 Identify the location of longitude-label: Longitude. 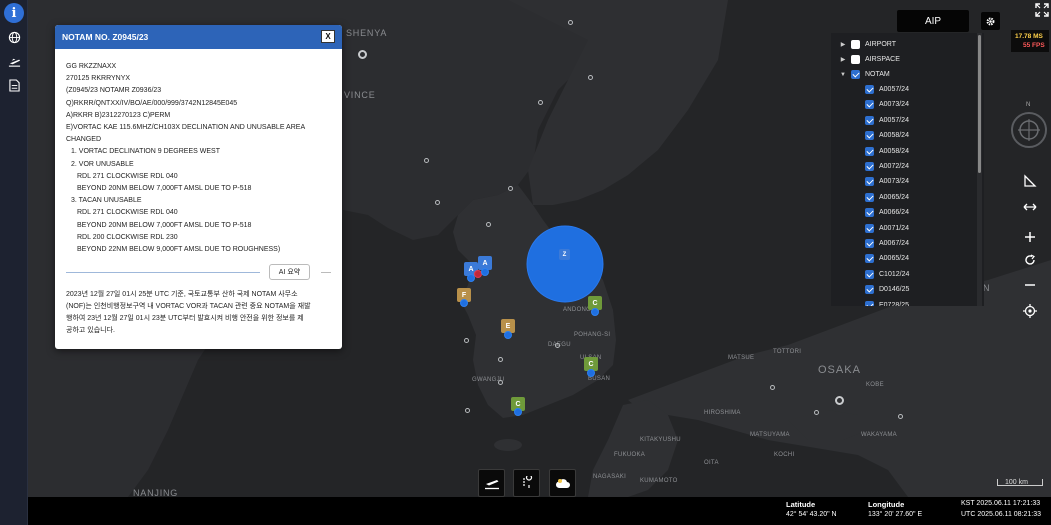
(886, 504).